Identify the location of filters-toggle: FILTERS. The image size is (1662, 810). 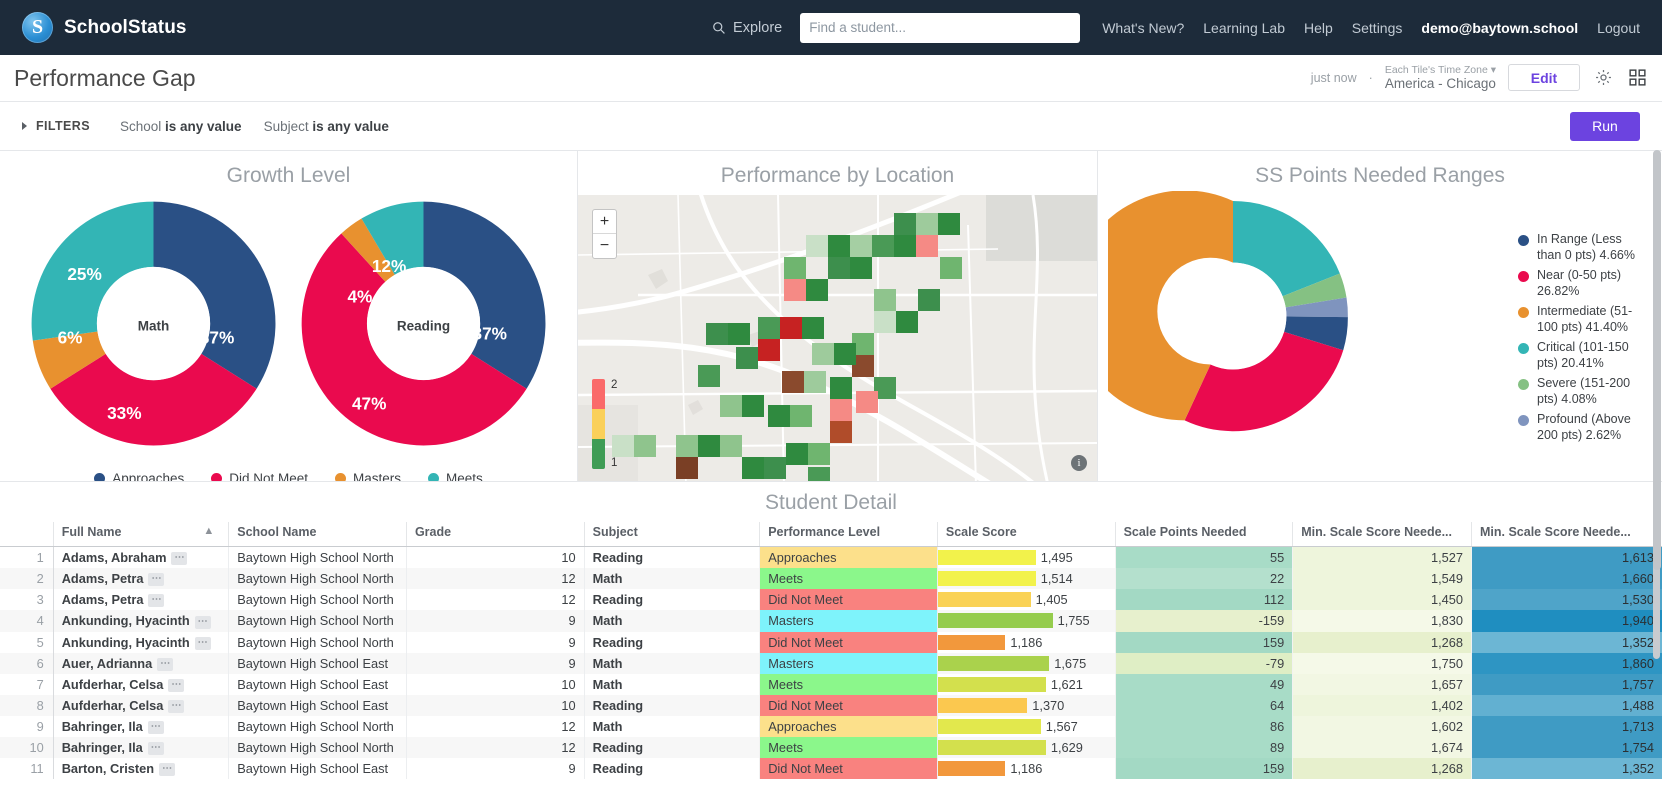
(56, 126).